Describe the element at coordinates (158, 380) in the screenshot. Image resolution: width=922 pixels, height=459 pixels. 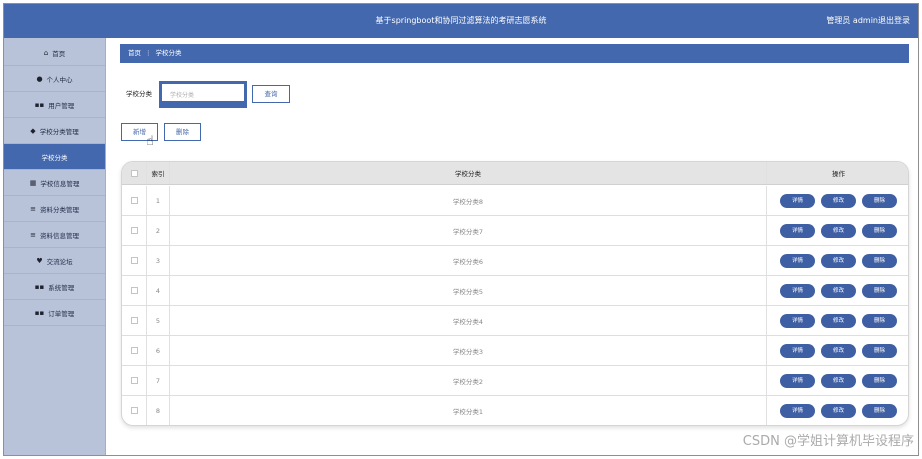
I see `row-index: 7` at that location.